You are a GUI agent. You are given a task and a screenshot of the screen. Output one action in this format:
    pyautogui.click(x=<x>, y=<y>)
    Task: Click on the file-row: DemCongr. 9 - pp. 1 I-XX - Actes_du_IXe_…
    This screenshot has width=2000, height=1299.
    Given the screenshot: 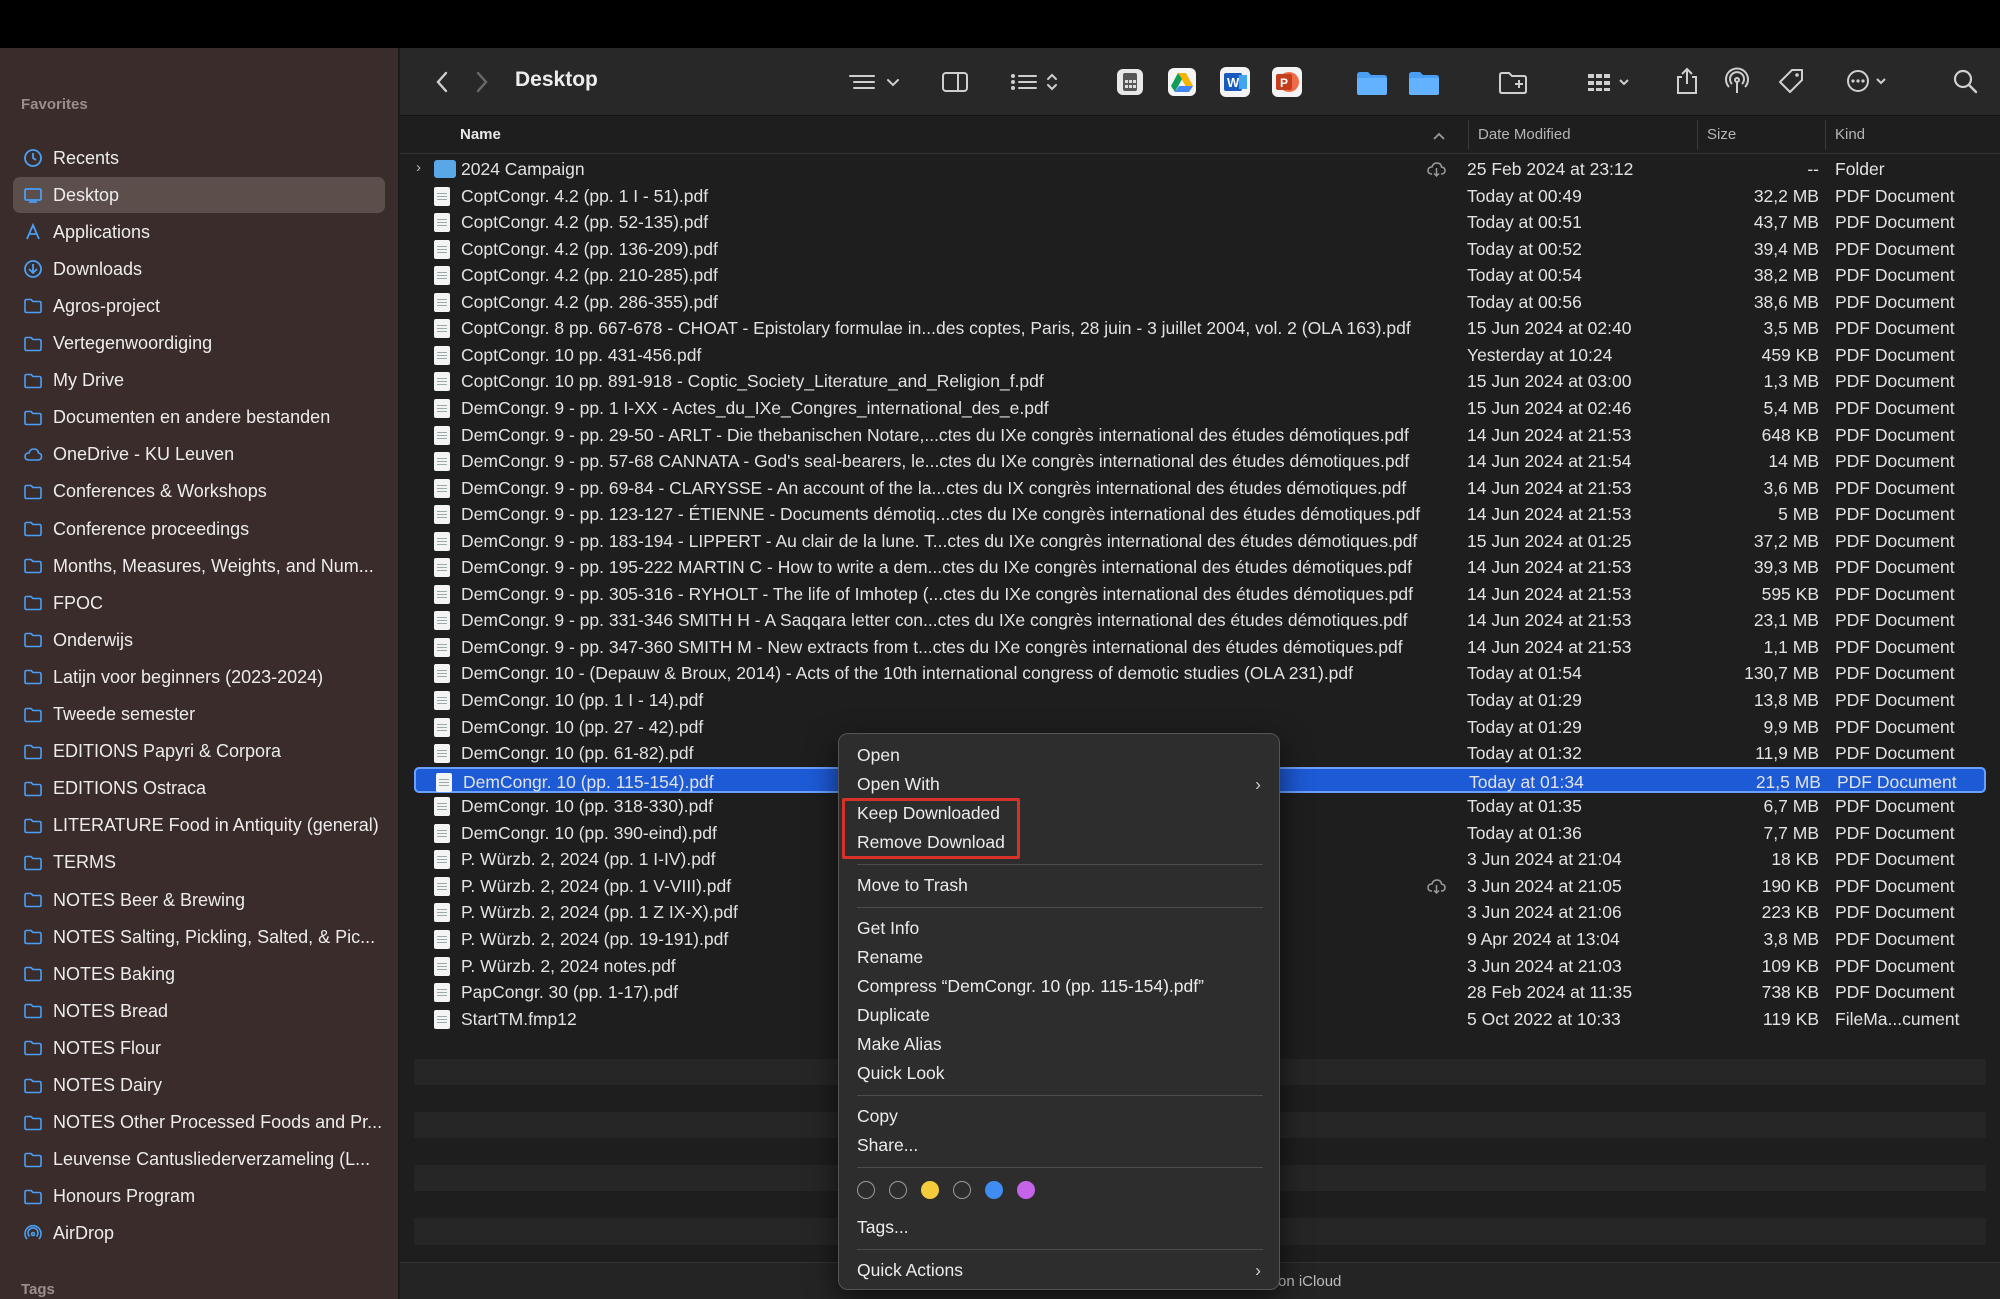 What is the action you would take?
    pyautogui.click(x=1200, y=408)
    